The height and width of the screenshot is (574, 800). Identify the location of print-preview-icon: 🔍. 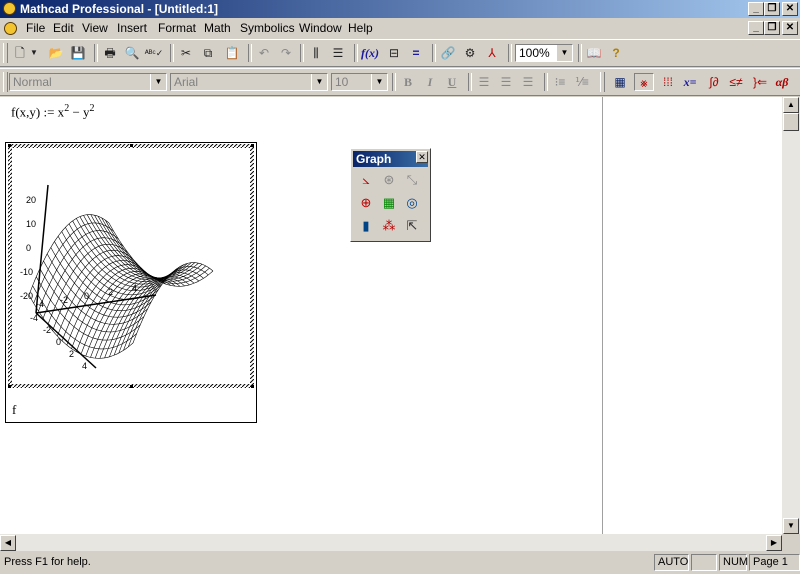
(132, 53).